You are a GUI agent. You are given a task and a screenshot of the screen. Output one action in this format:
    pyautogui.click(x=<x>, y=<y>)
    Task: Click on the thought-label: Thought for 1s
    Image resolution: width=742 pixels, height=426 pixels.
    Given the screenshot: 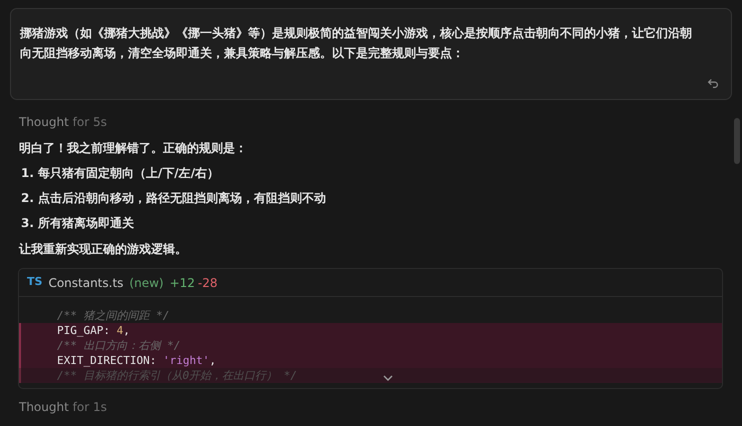 What is the action you would take?
    pyautogui.click(x=371, y=407)
    